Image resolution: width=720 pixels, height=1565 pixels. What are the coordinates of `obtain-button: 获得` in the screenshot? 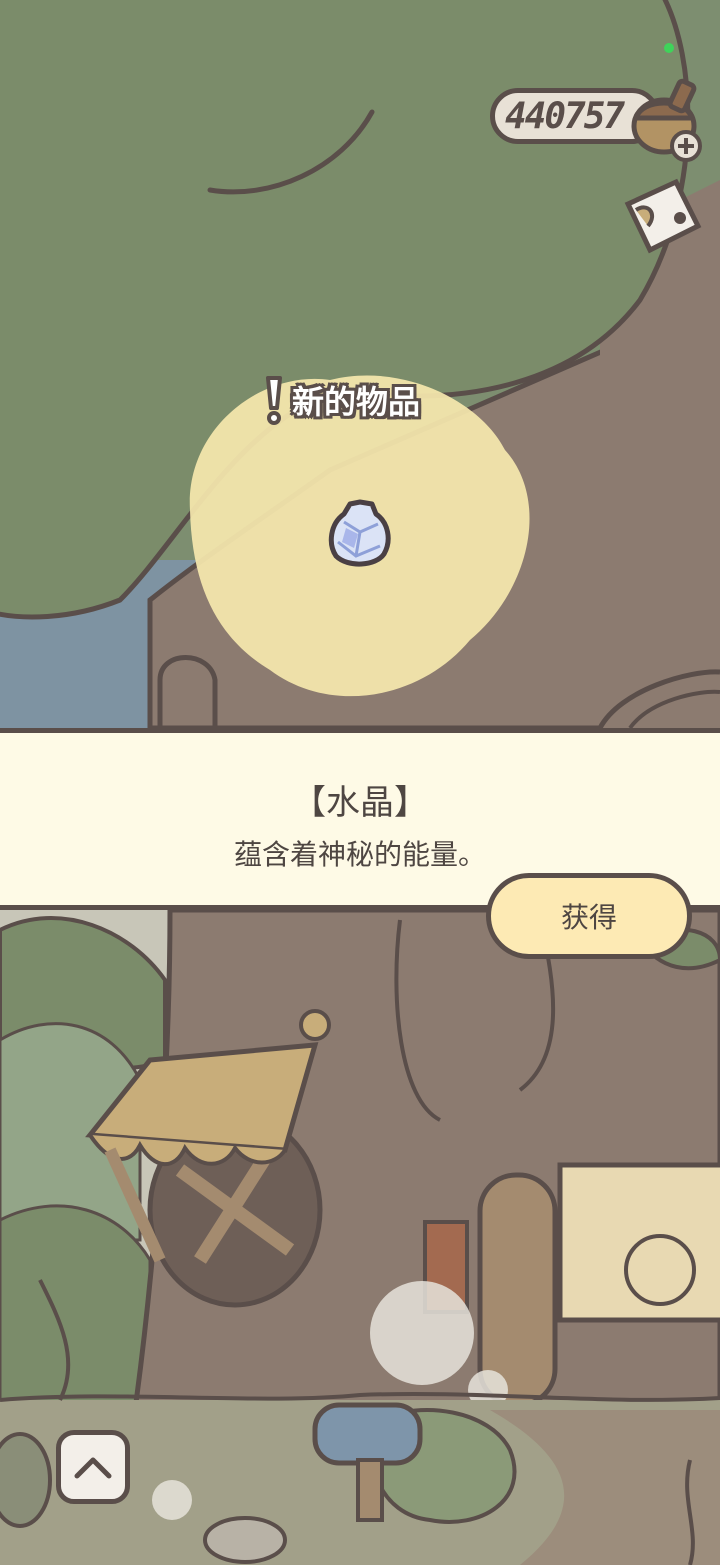 It's located at (589, 916).